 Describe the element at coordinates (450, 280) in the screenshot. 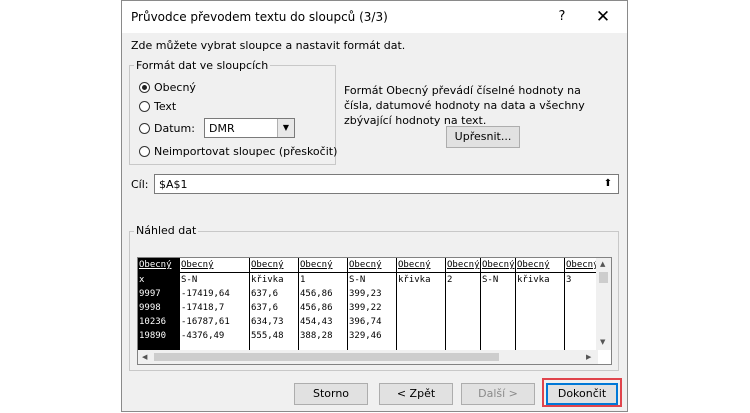

I see `preview-cell: 2` at that location.